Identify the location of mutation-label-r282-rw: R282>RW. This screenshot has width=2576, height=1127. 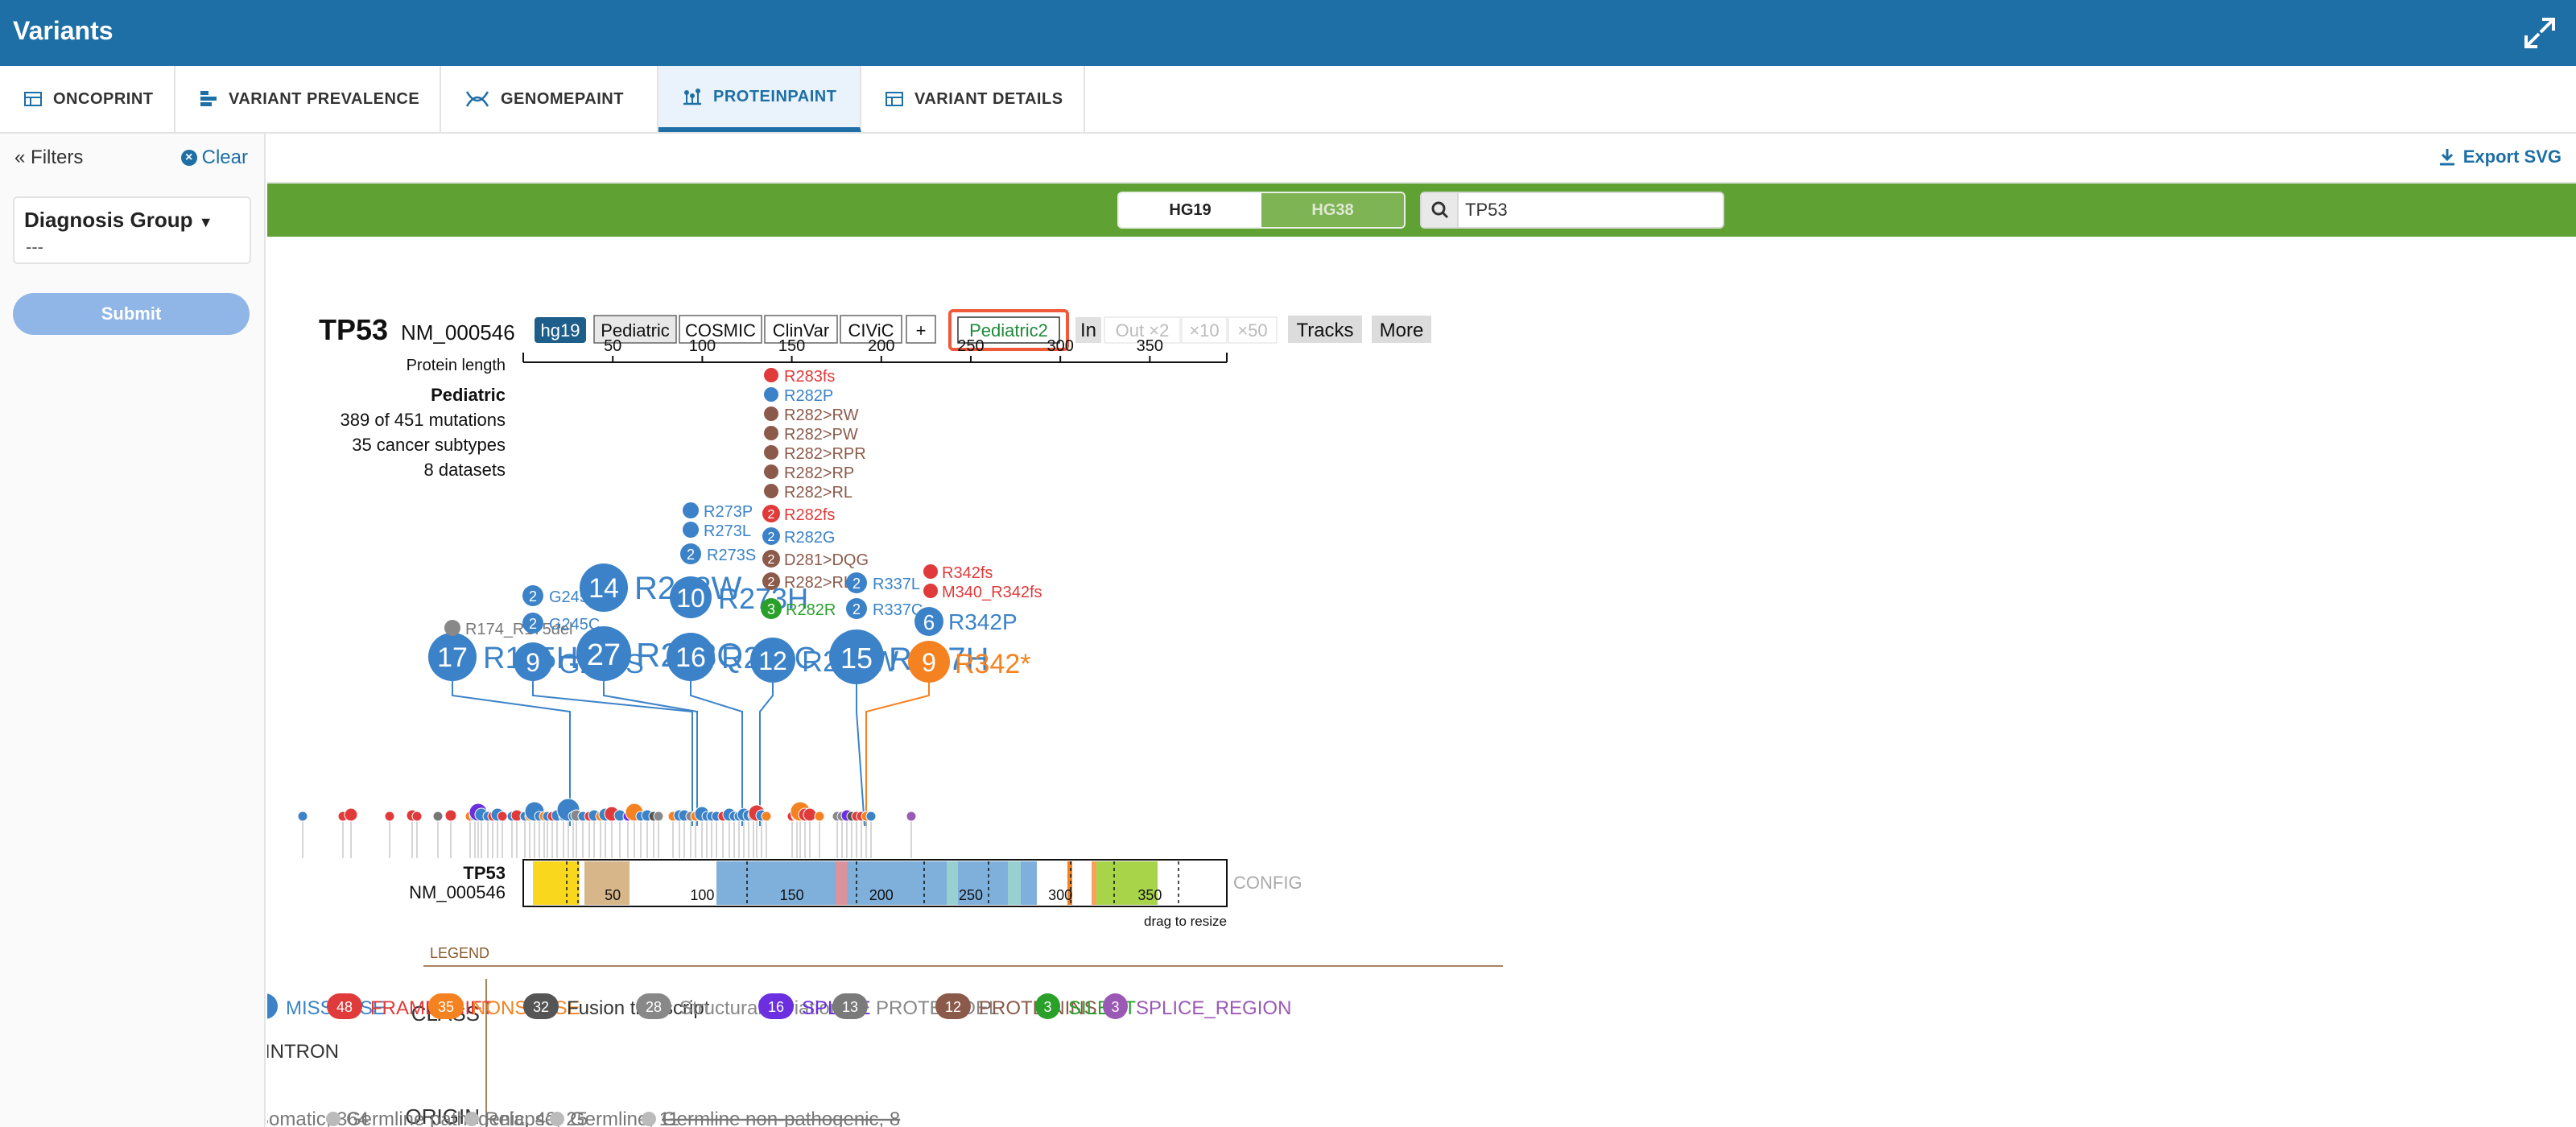
(811, 415).